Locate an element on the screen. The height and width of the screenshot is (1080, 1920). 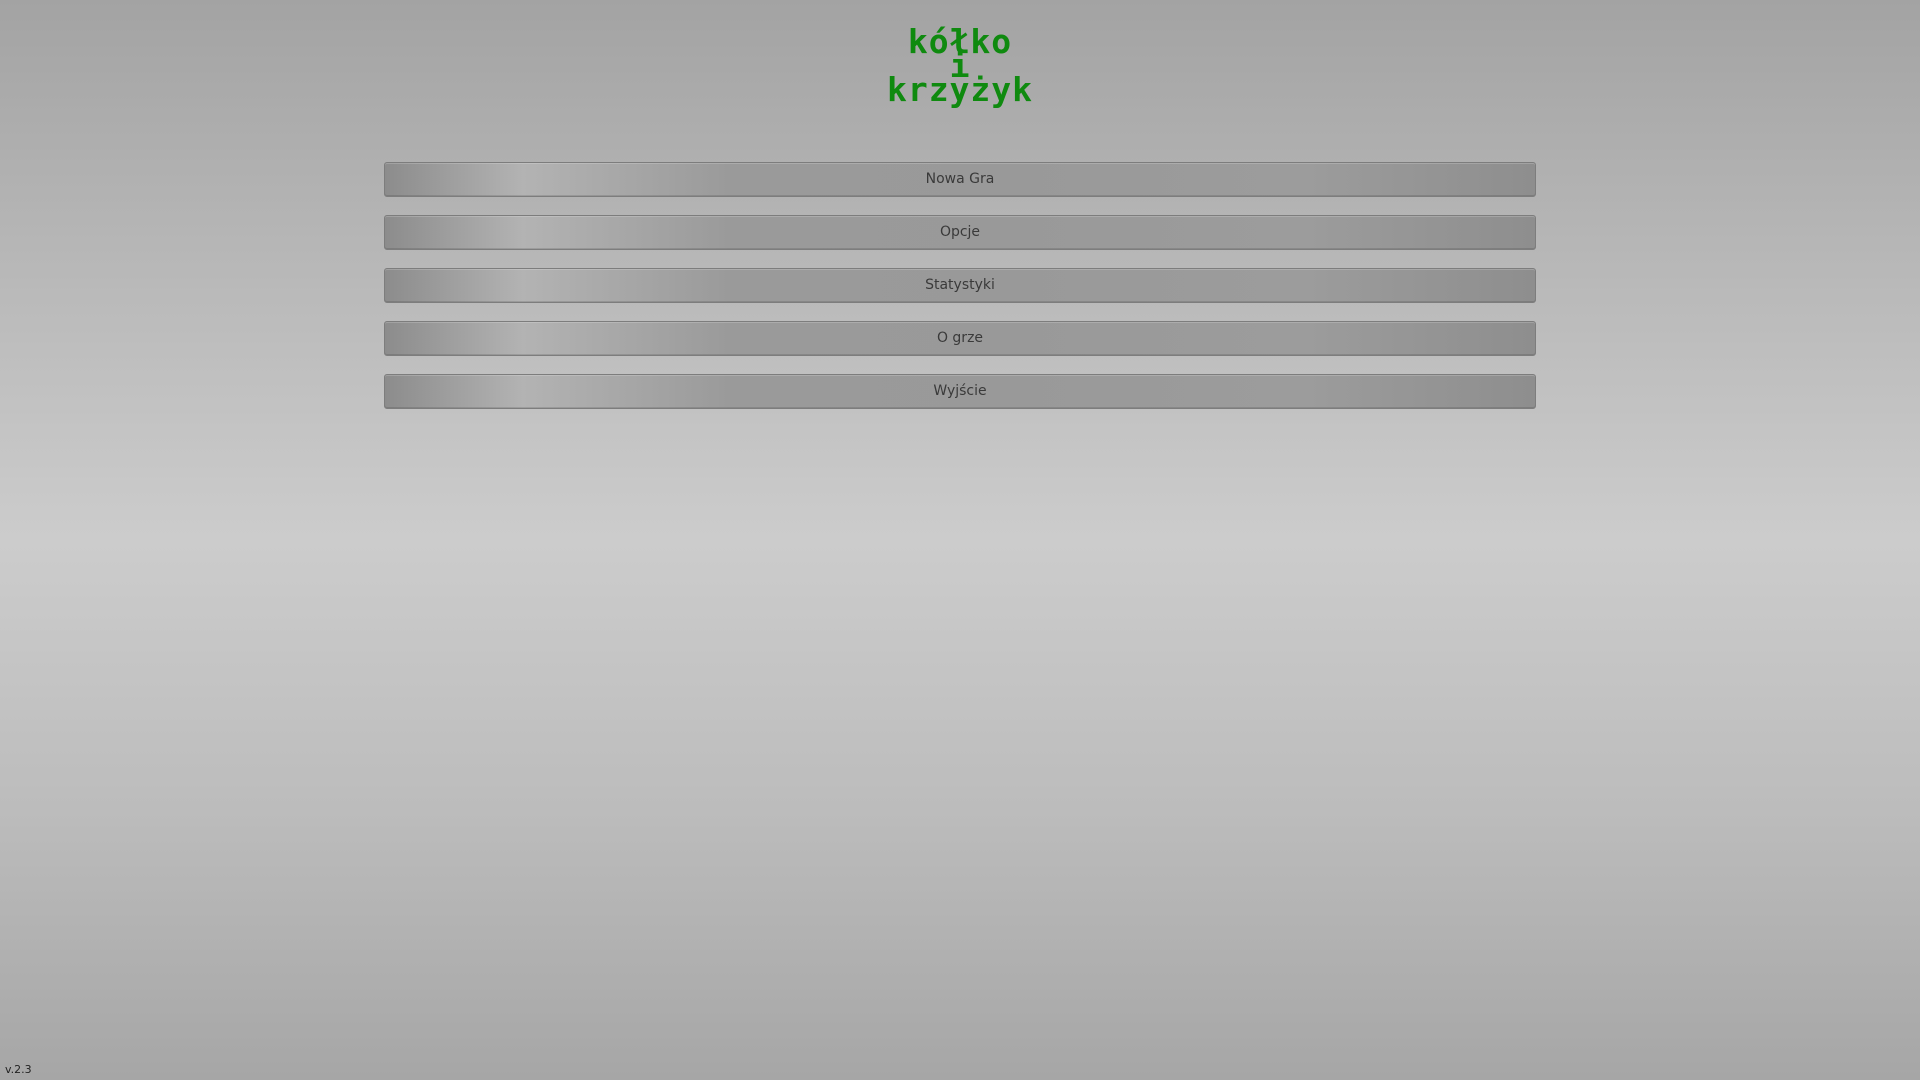
main-menu: Nowa Gra Opcje Statystyki O grze Wyjście is located at coordinates (960, 294).